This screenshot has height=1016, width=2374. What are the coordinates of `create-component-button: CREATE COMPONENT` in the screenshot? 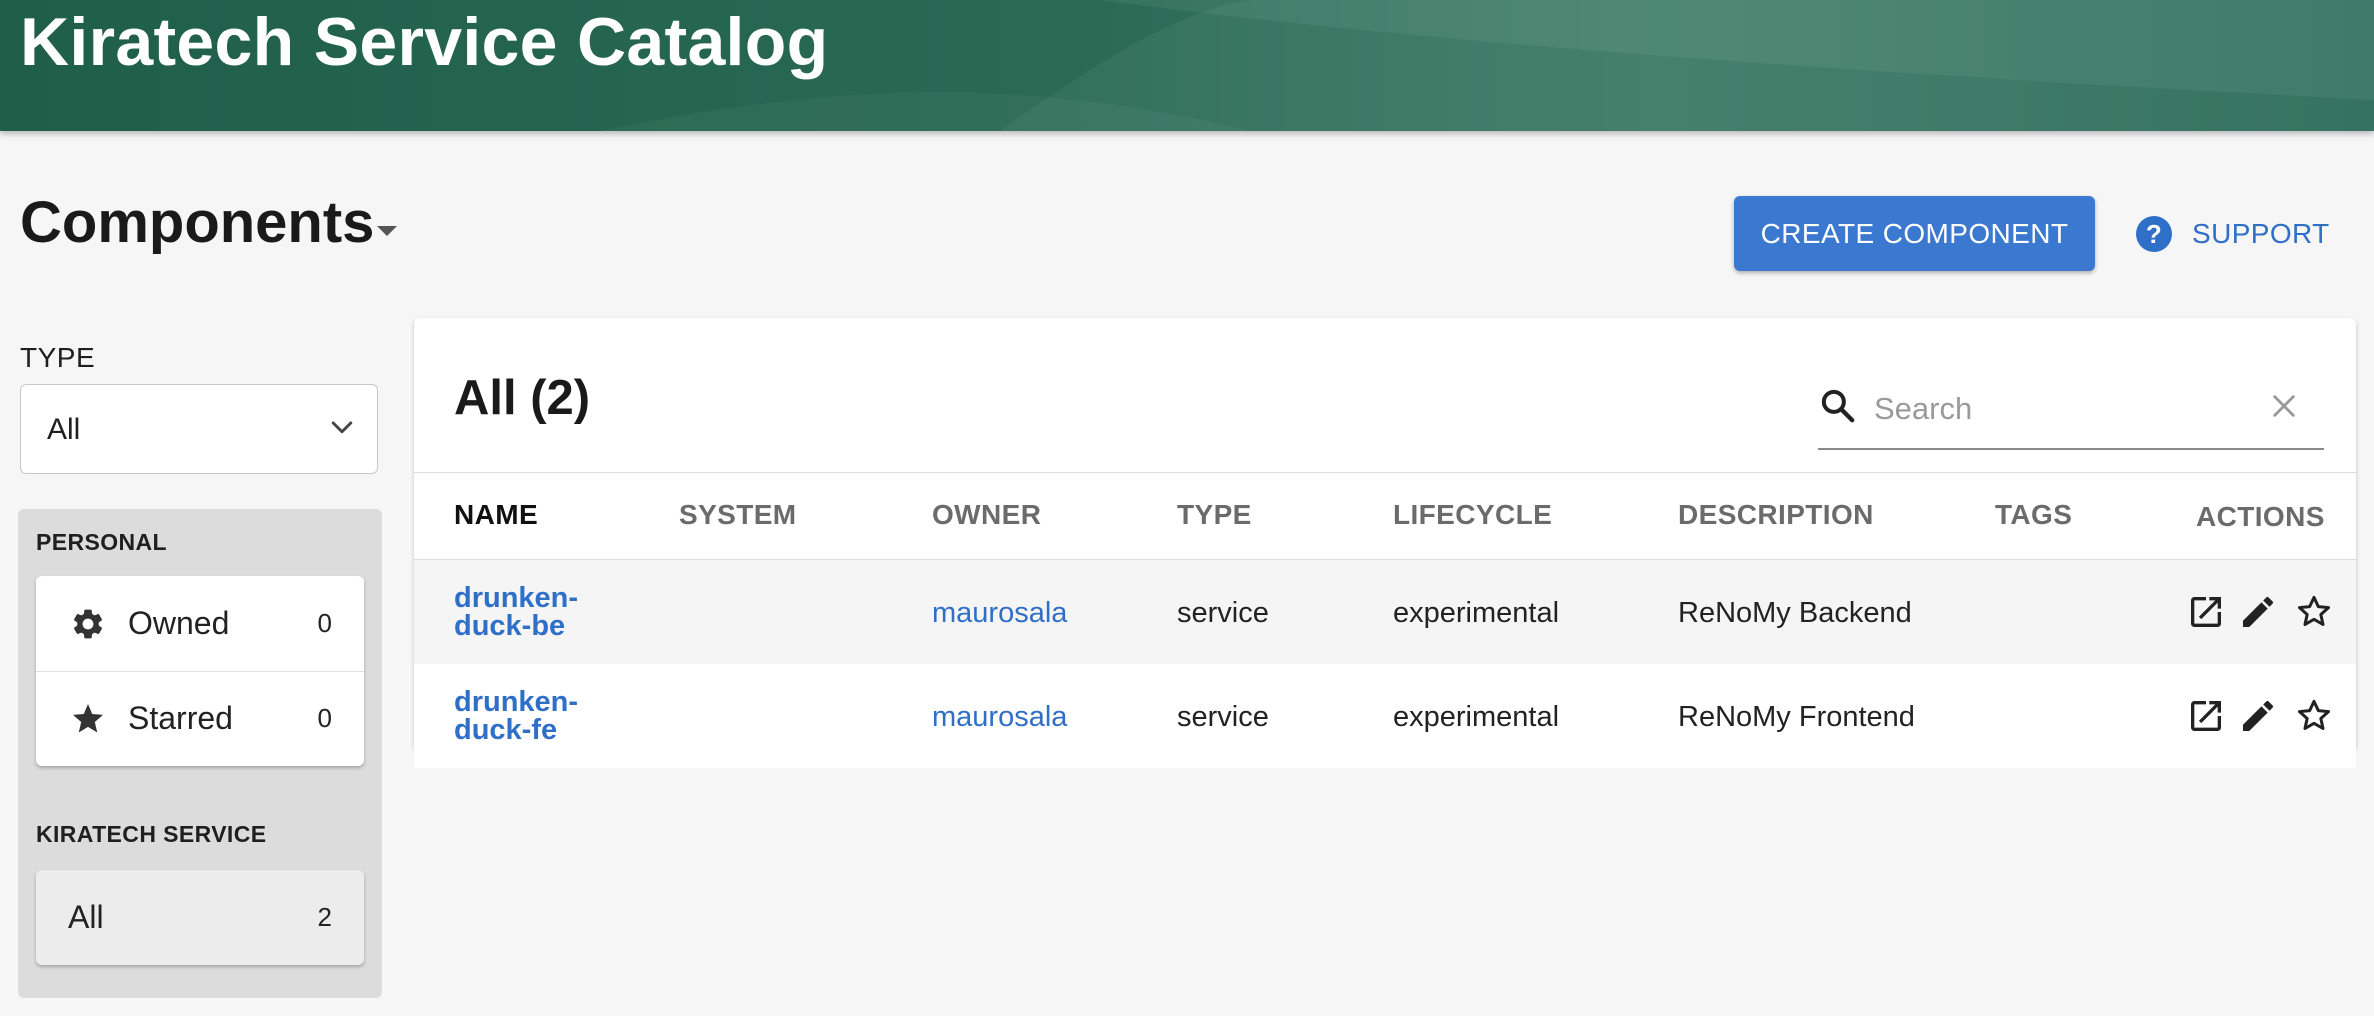 It's located at (1914, 233).